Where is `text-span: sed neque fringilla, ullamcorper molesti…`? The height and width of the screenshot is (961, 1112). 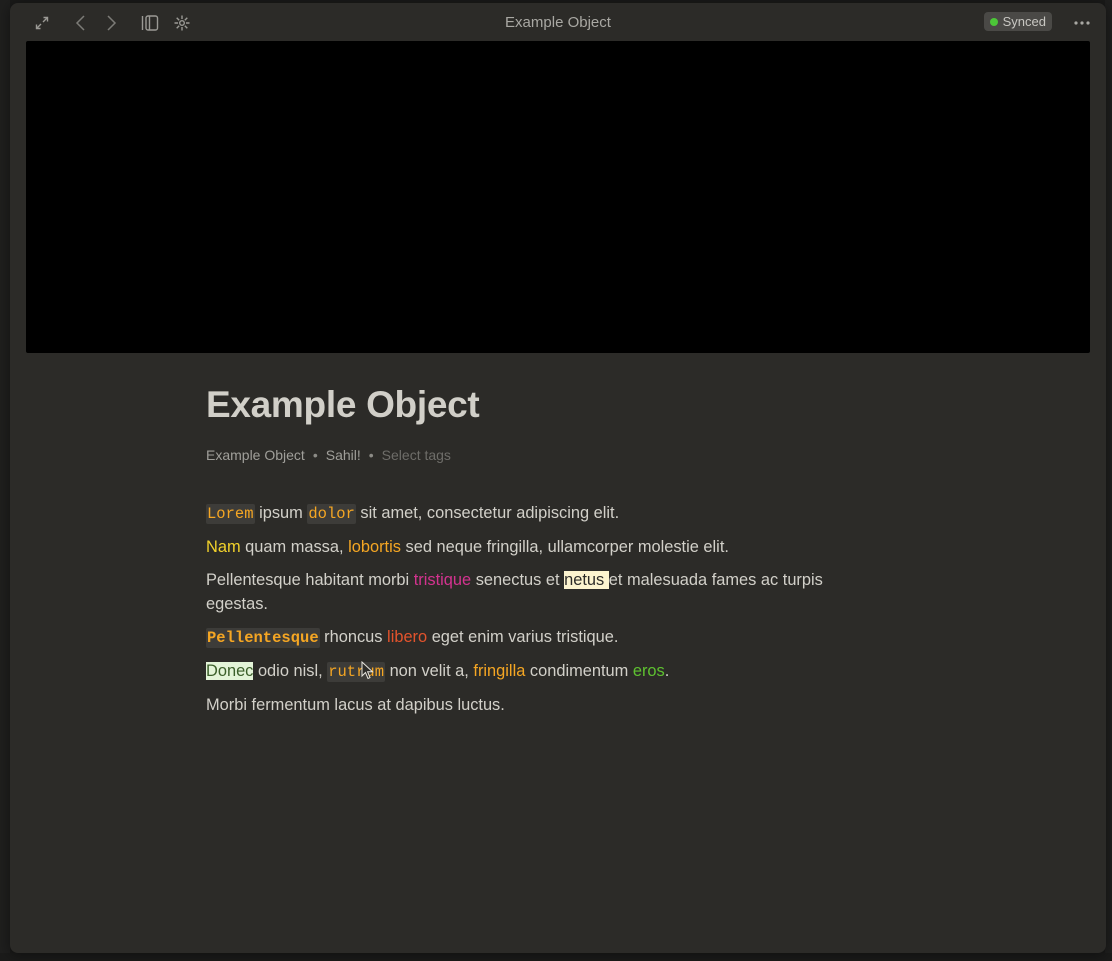 text-span: sed neque fringilla, ullamcorper molesti… is located at coordinates (564, 547).